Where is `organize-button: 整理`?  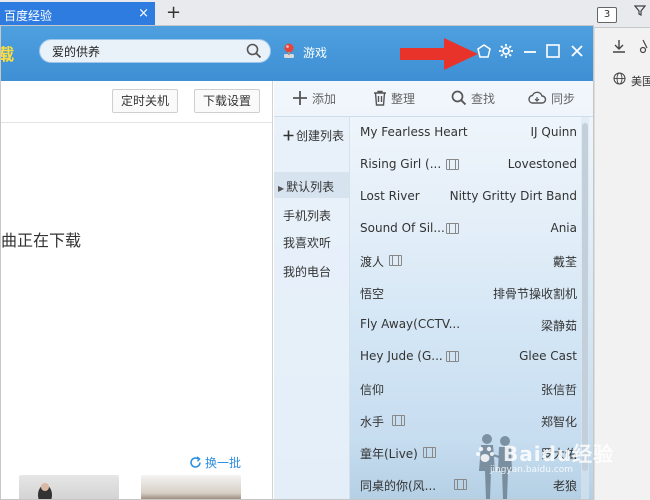 organize-button: 整理 is located at coordinates (394, 98).